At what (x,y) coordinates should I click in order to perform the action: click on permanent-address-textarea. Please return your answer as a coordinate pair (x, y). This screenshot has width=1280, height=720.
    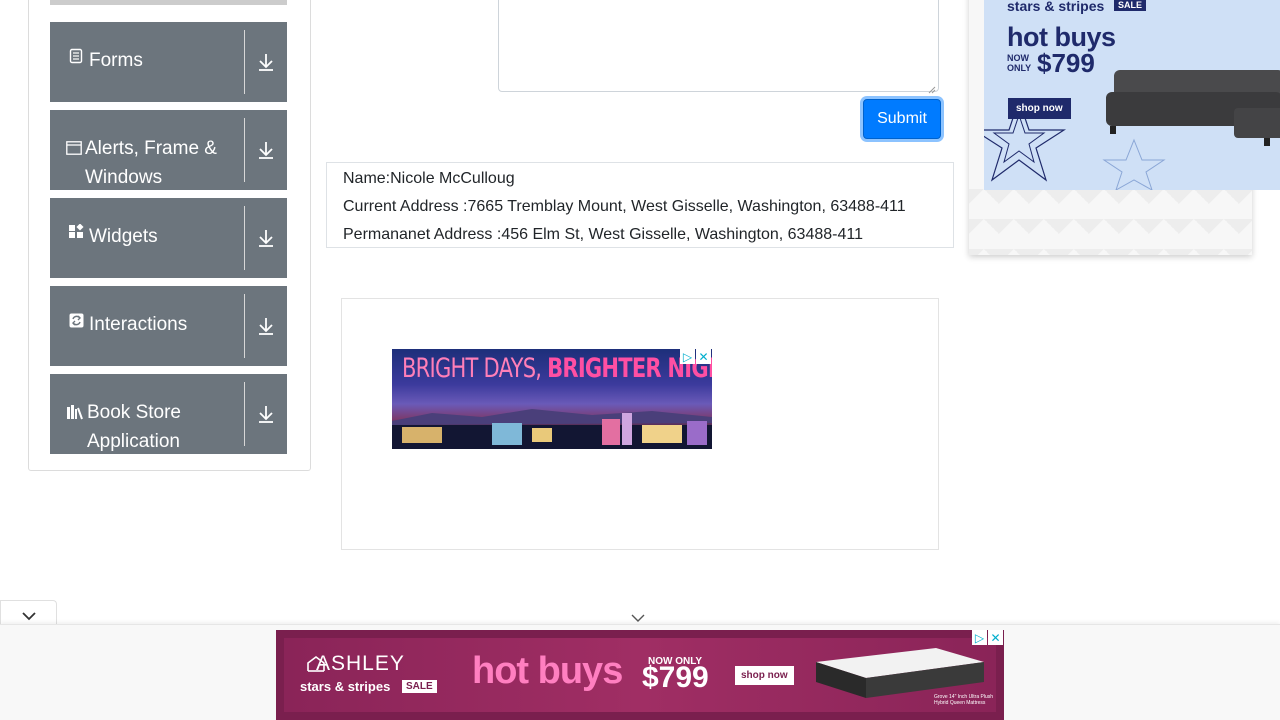
    Looking at the image, I should click on (718, 47).